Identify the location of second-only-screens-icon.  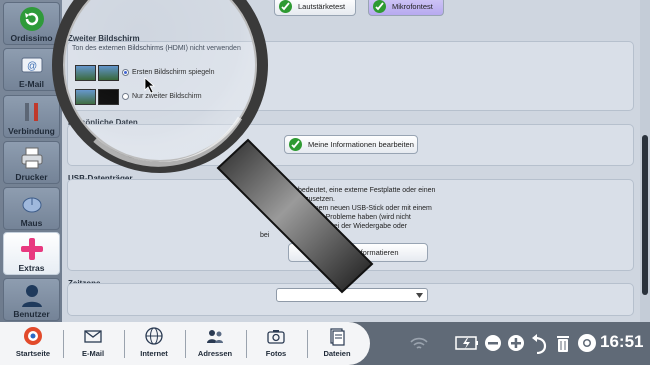
(97, 97).